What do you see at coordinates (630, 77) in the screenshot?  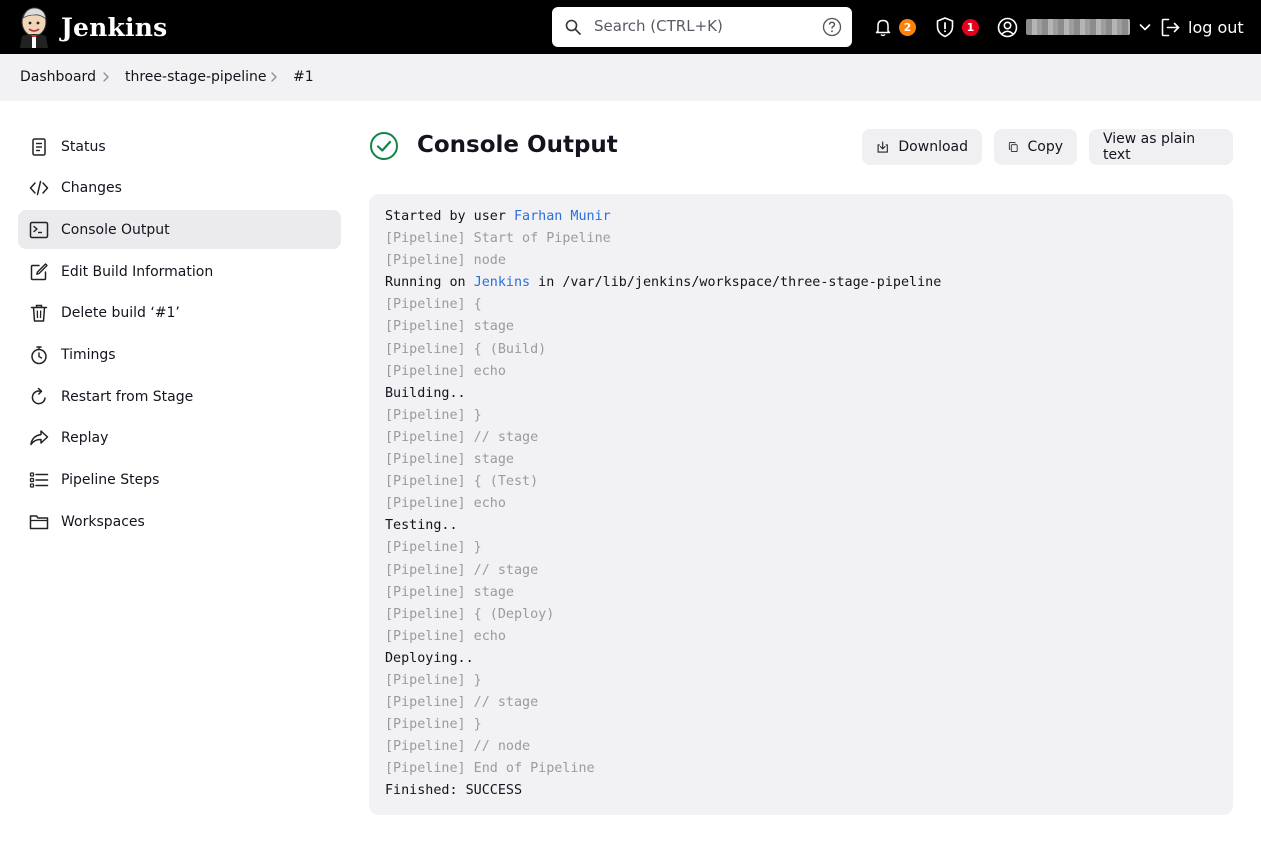 I see `breadcrumb: Dashboard three-stage-pipeline #1` at bounding box center [630, 77].